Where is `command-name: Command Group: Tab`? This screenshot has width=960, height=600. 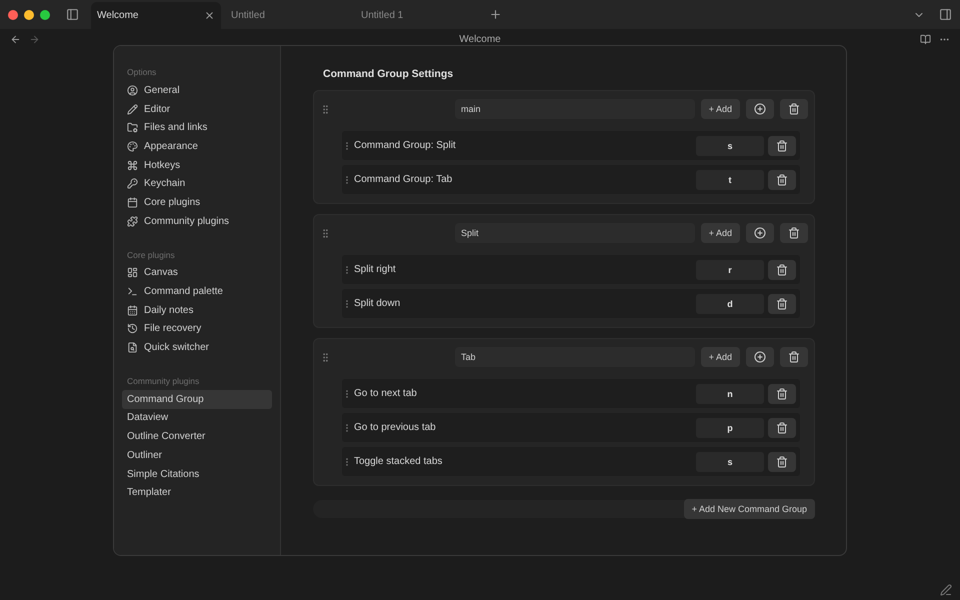
command-name: Command Group: Tab is located at coordinates (404, 179).